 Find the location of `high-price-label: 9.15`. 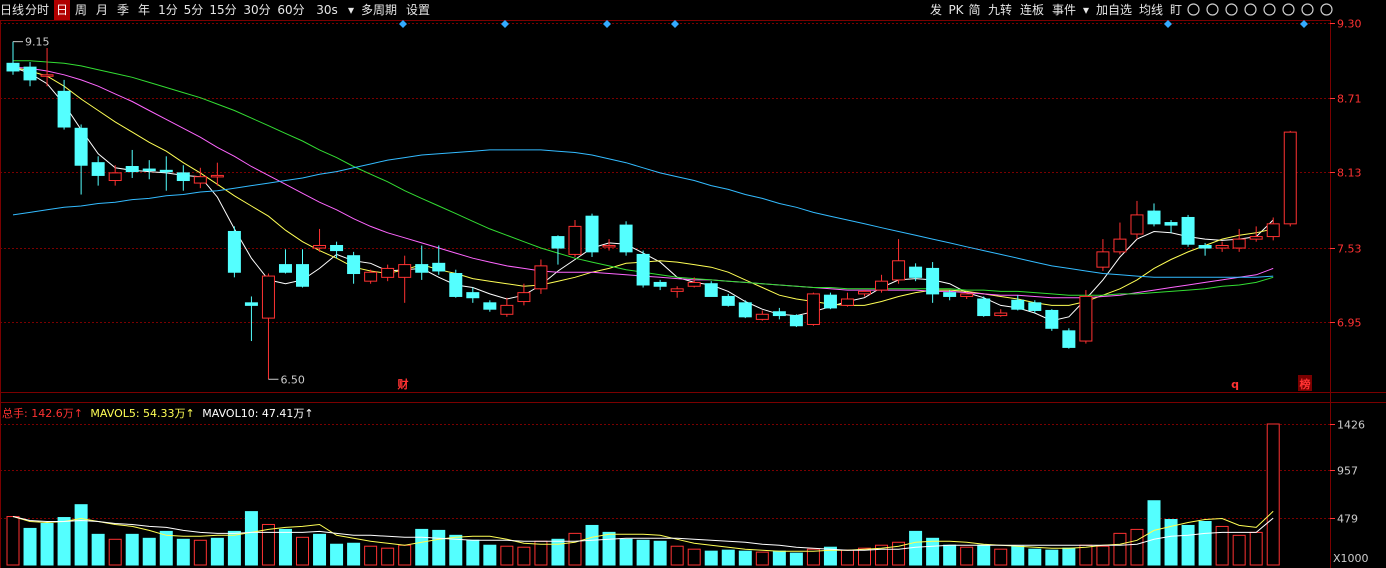

high-price-label: 9.15 is located at coordinates (37, 42).